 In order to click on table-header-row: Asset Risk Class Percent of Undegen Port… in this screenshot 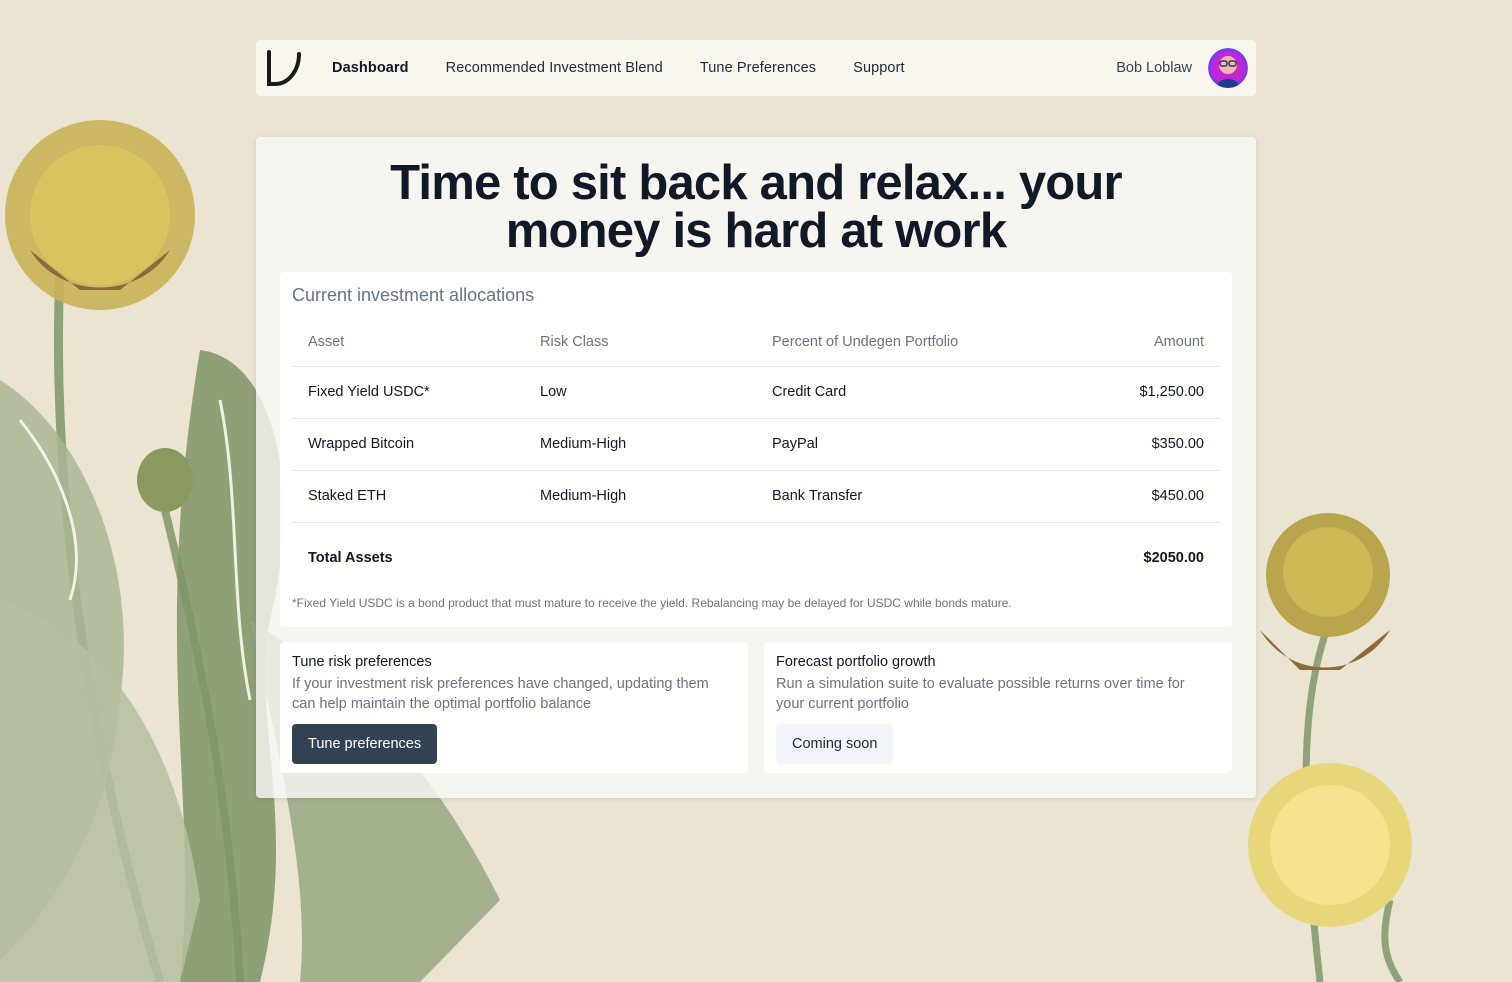, I will do `click(756, 342)`.